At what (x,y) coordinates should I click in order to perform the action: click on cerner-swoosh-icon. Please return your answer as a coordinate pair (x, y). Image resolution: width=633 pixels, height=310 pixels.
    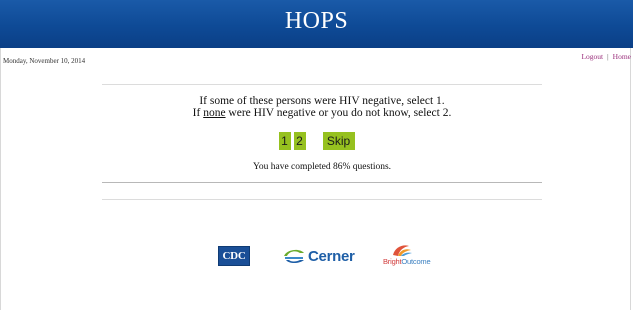
    Looking at the image, I should click on (294, 256).